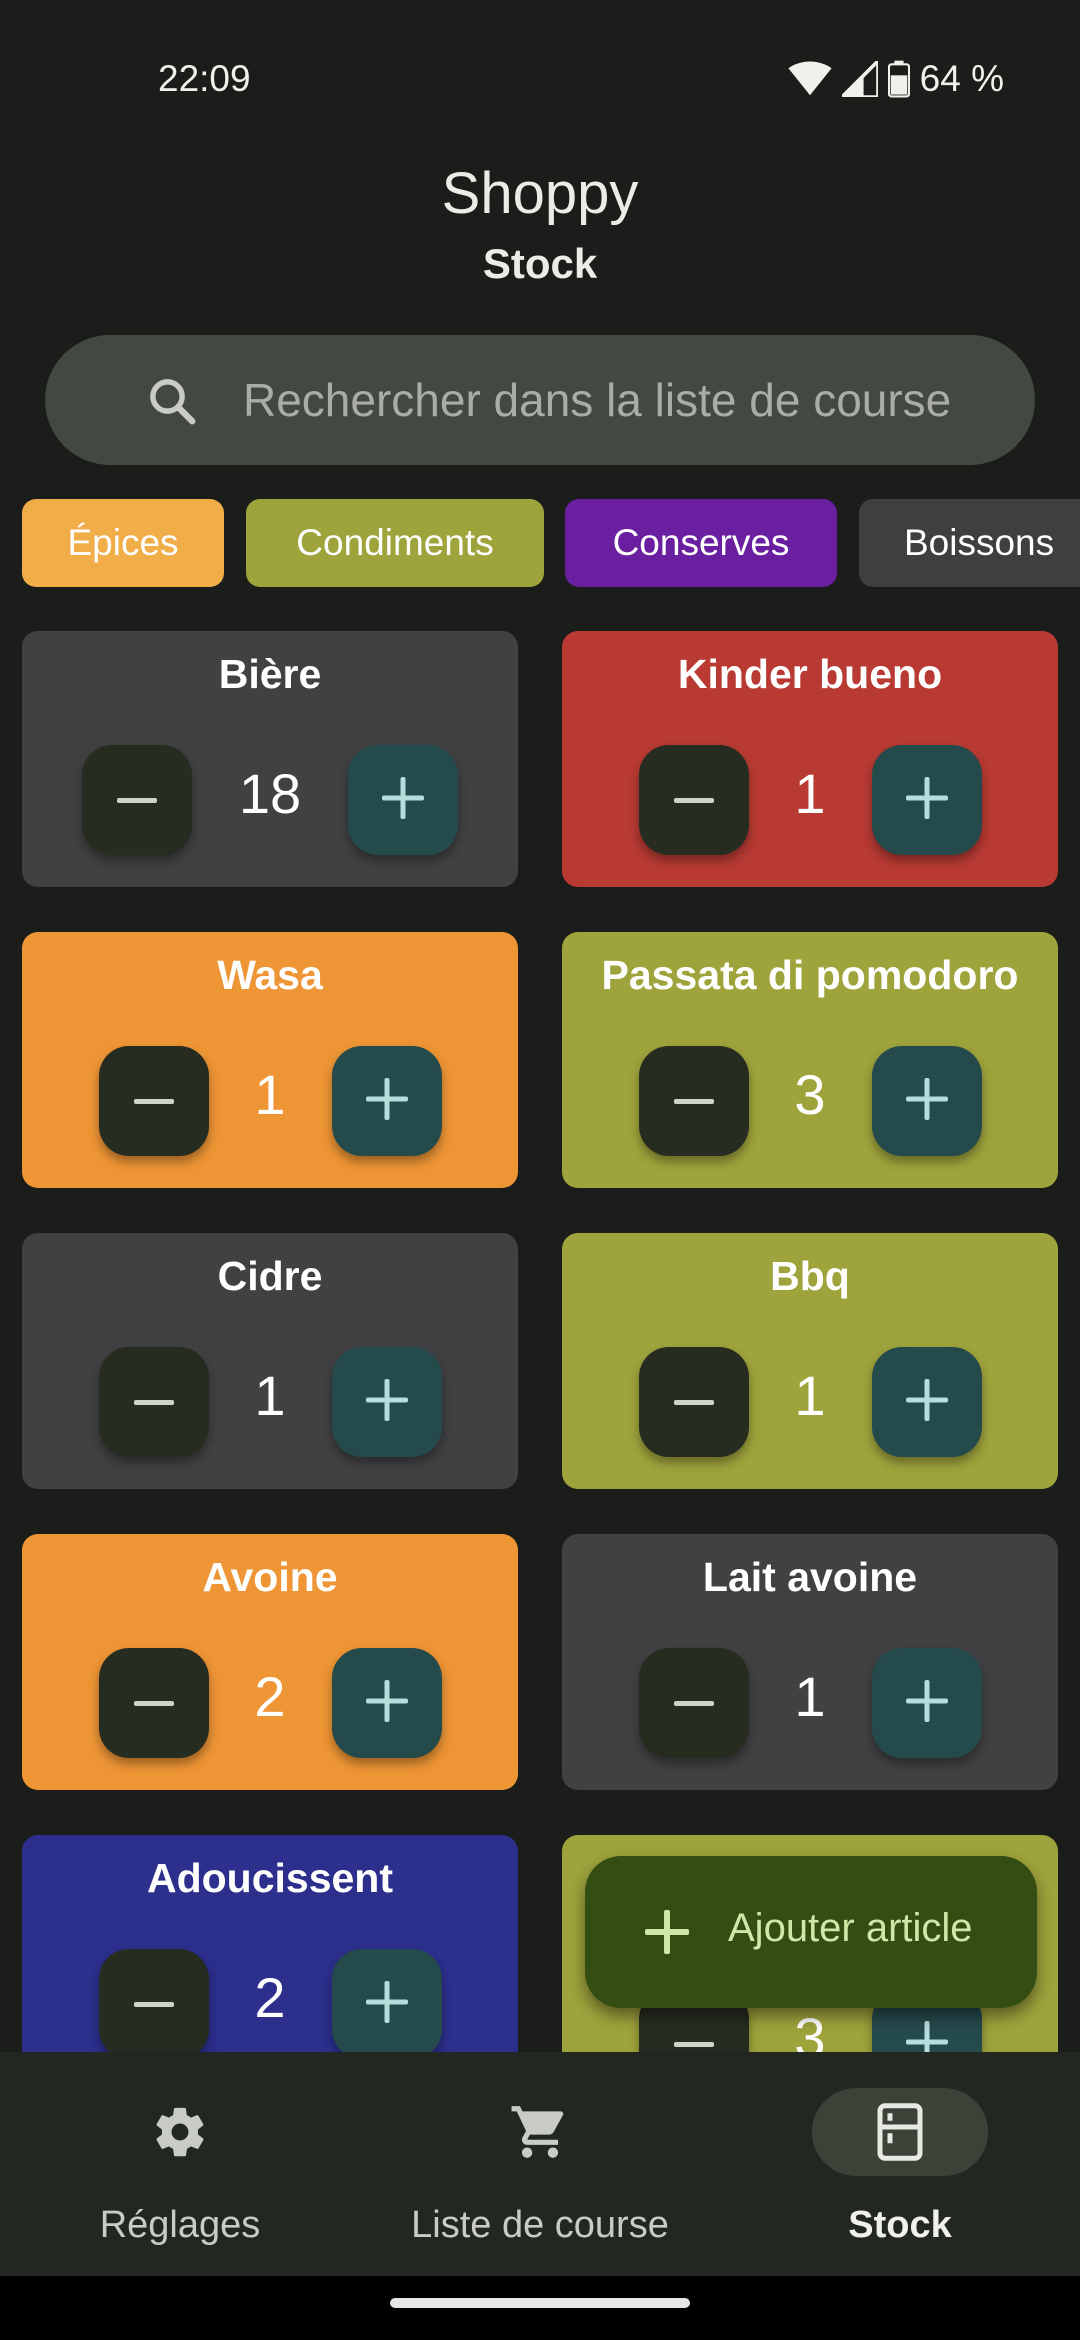 The width and height of the screenshot is (1080, 2340). I want to click on cart-icon, so click(540, 2132).